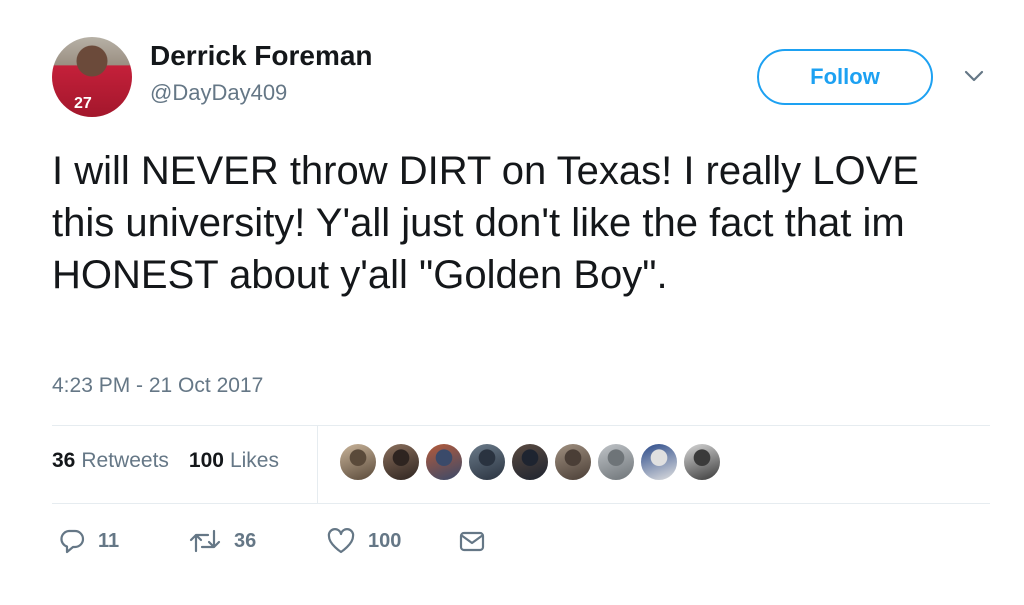 The width and height of the screenshot is (1024, 605). I want to click on like-button: 100, so click(363, 541).